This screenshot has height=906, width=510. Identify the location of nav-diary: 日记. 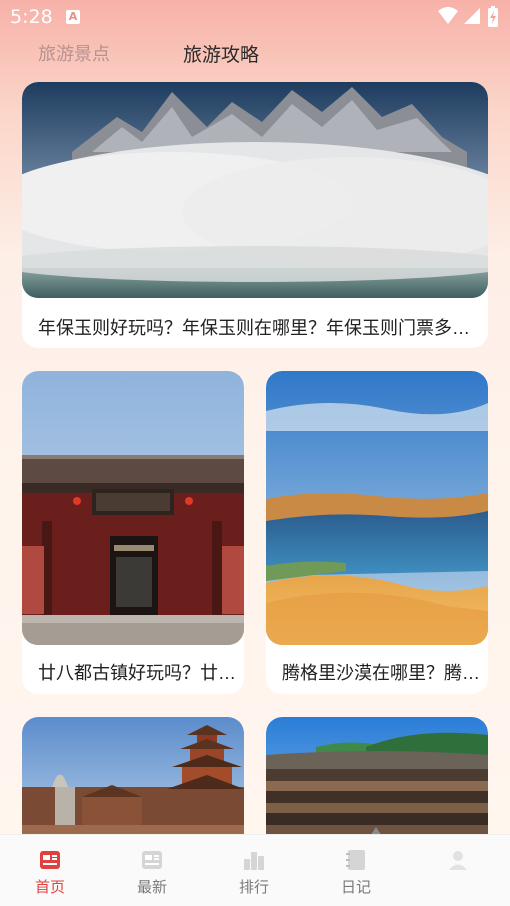
(356, 870).